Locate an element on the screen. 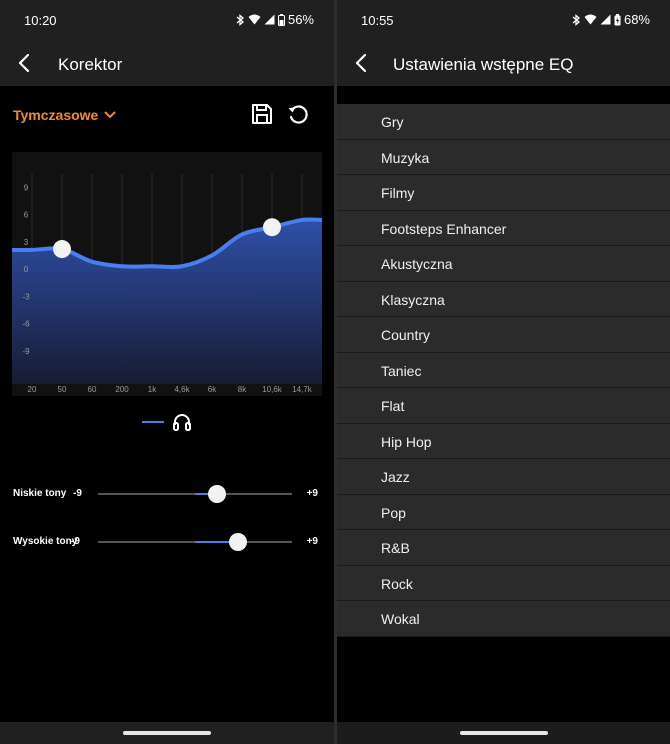 Image resolution: width=670 pixels, height=744 pixels. x-tick-label: 50 is located at coordinates (62, 389).